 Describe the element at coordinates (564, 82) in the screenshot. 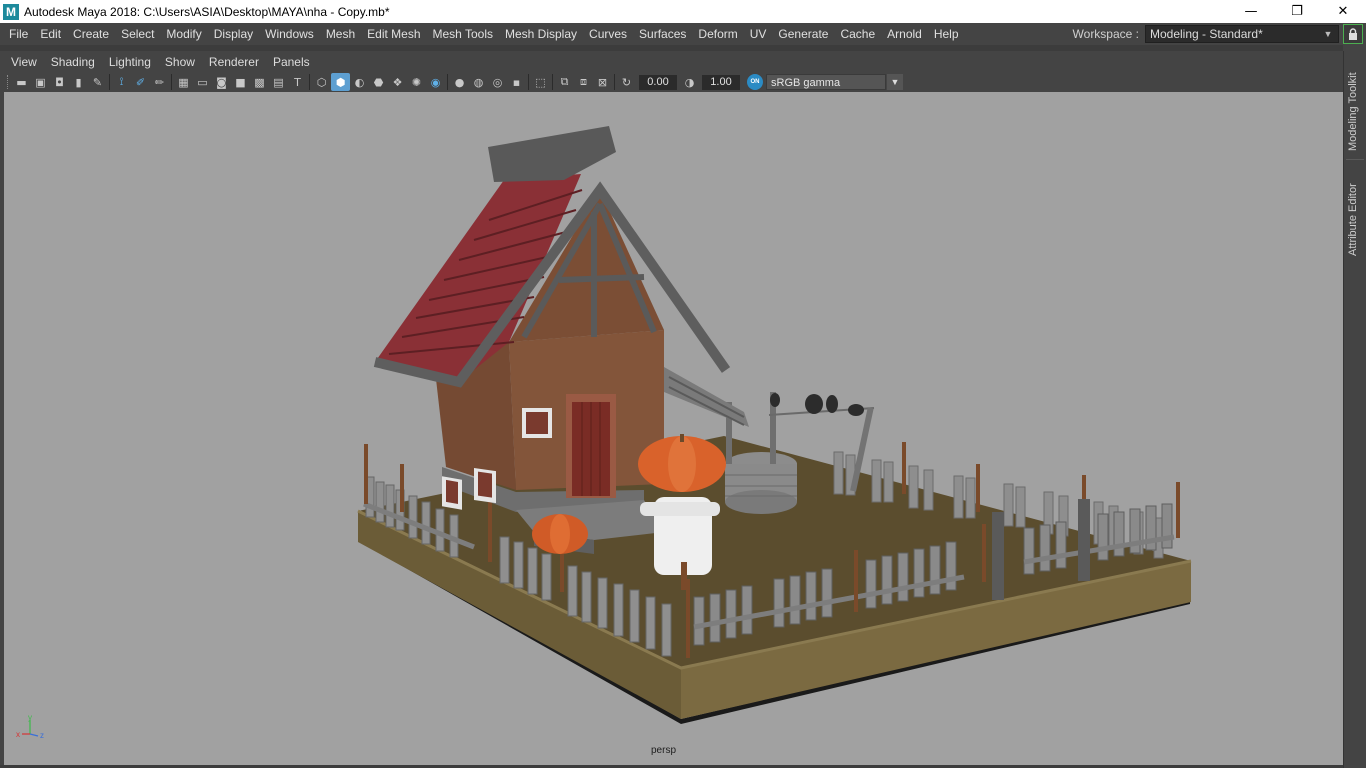

I see `xray-icon: ⧉` at that location.